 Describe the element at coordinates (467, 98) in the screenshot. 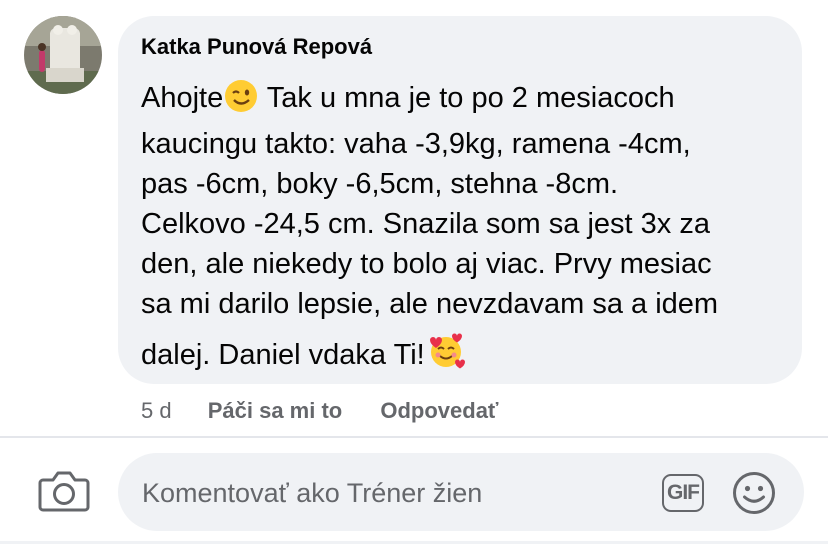

I see `comment-text-segment: Tak u mna je to po 2 mesiacoch` at that location.